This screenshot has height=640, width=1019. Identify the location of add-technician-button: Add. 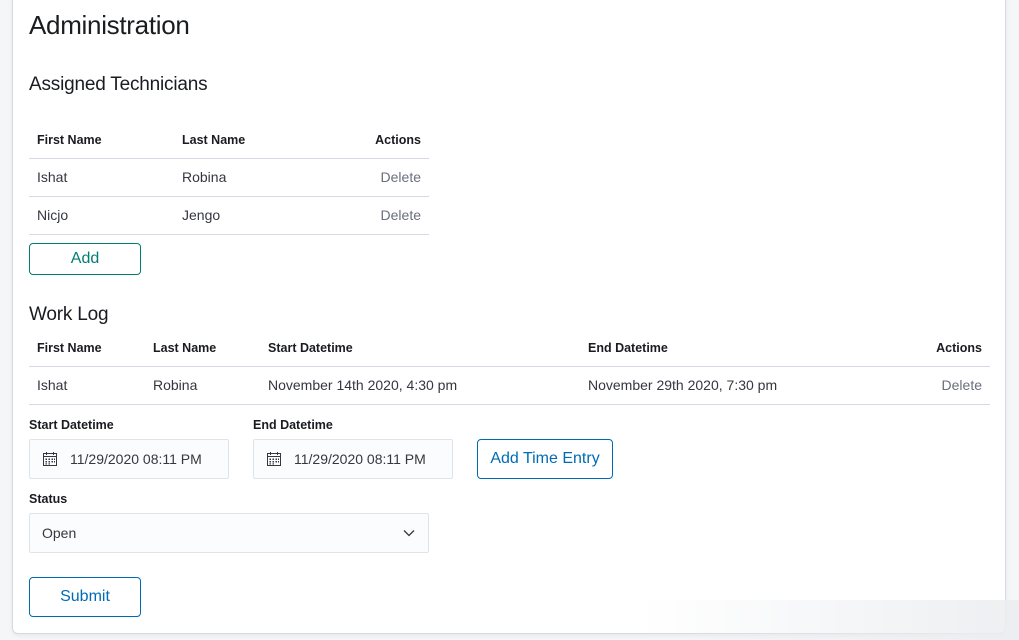
(85, 259).